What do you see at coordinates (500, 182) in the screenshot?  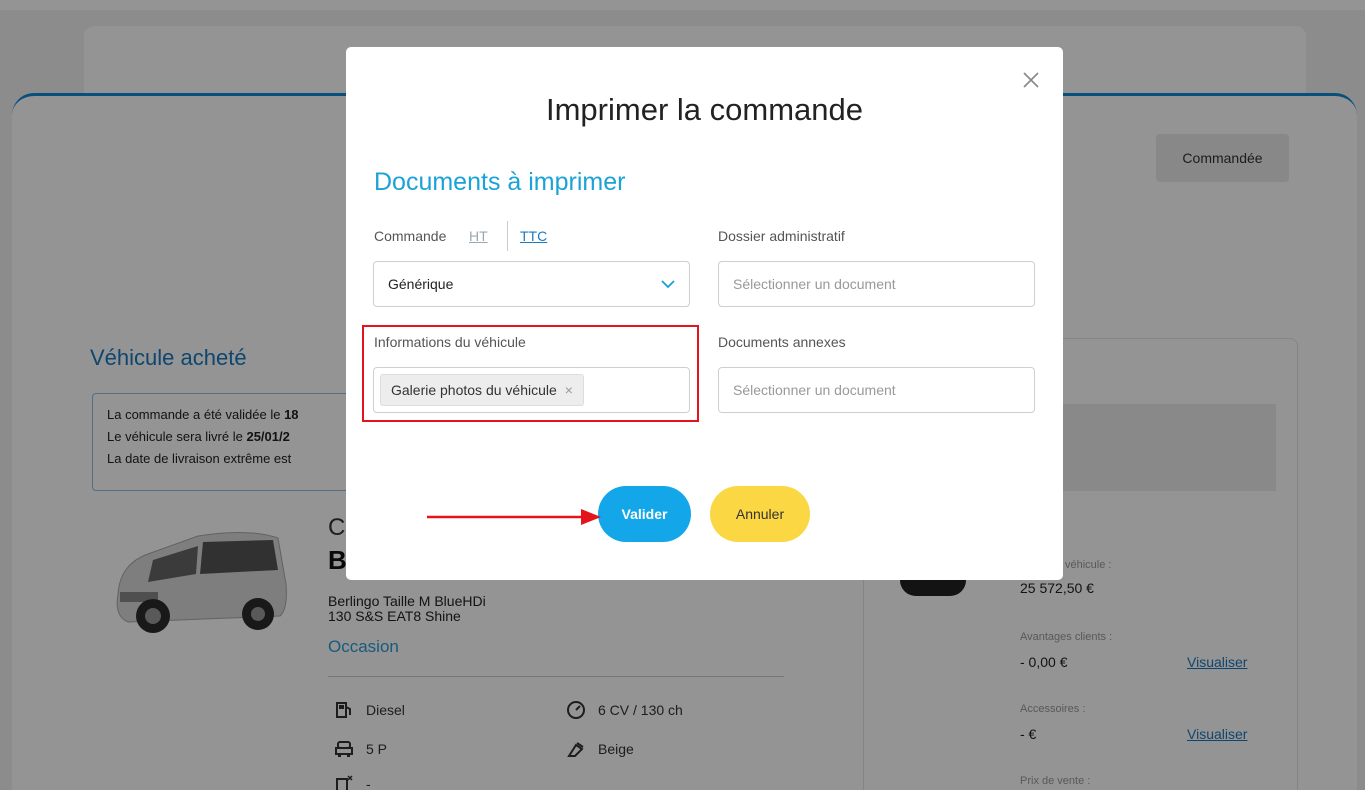 I see `modal-subtitle: Documents à imprimer` at bounding box center [500, 182].